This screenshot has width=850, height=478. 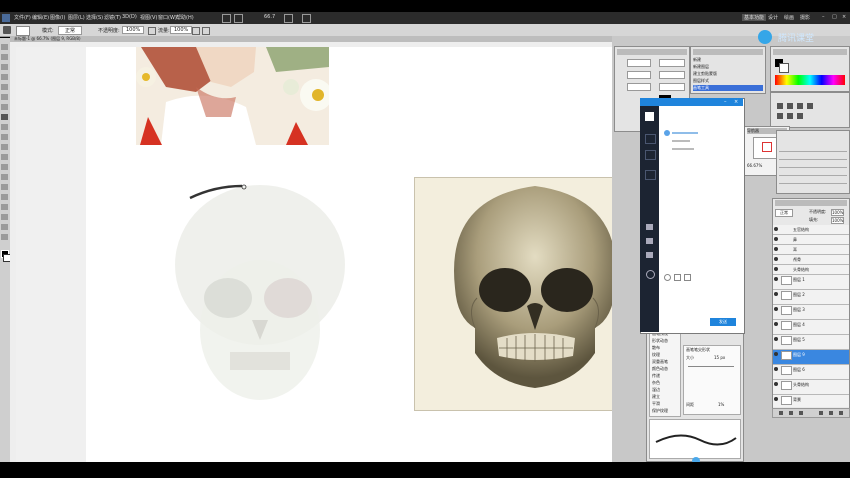 What do you see at coordinates (4, 97) in the screenshot?
I see `eyedropper-tool-icon` at bounding box center [4, 97].